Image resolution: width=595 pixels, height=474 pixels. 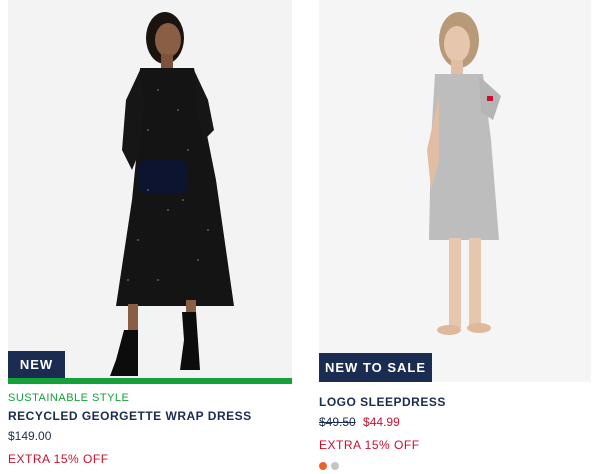 What do you see at coordinates (150, 416) in the screenshot?
I see `product-title-link: RECYCLED GEORGETTE WRAP DRESS` at bounding box center [150, 416].